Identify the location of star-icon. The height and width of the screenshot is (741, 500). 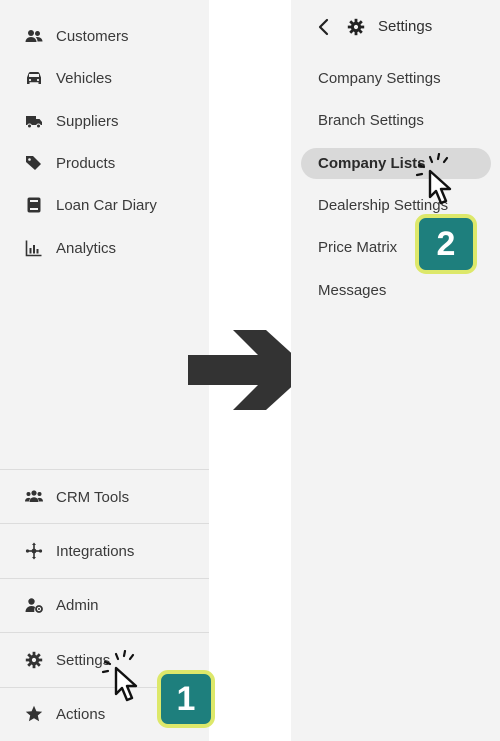
(34, 714).